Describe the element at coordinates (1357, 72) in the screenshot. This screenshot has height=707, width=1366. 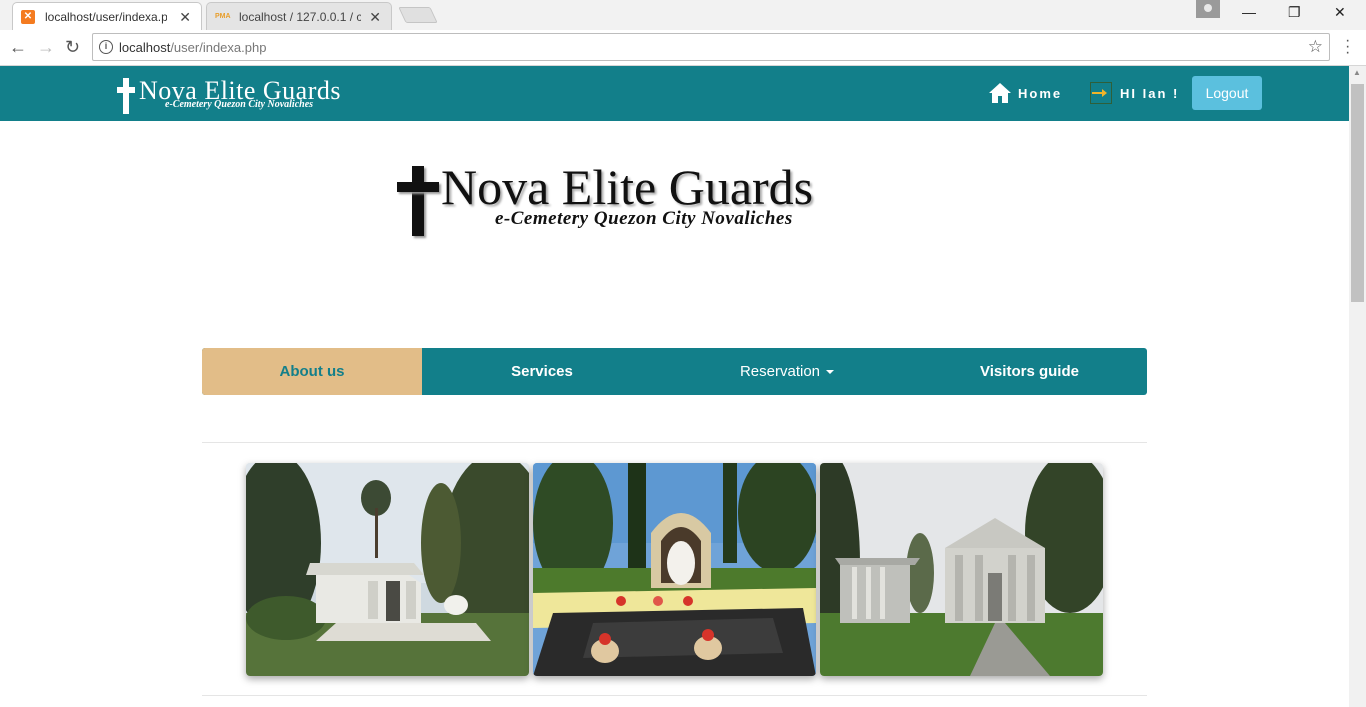
I see `scroll-up-arrow-icon: ▲` at that location.